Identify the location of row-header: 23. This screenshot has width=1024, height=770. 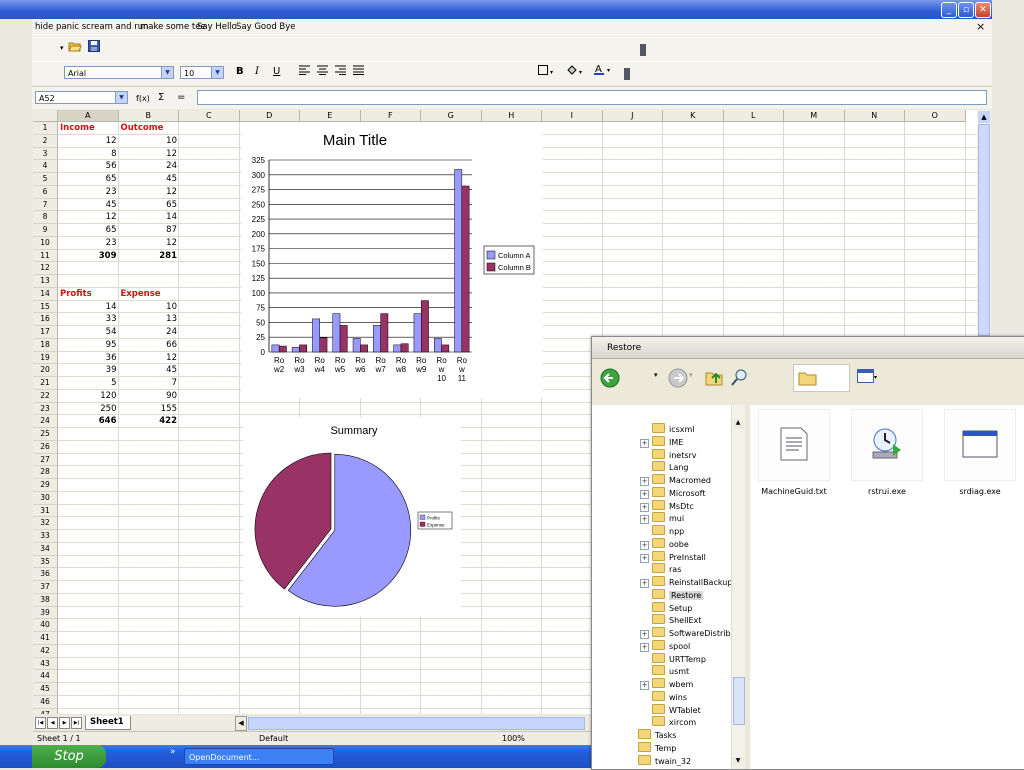
(45, 409).